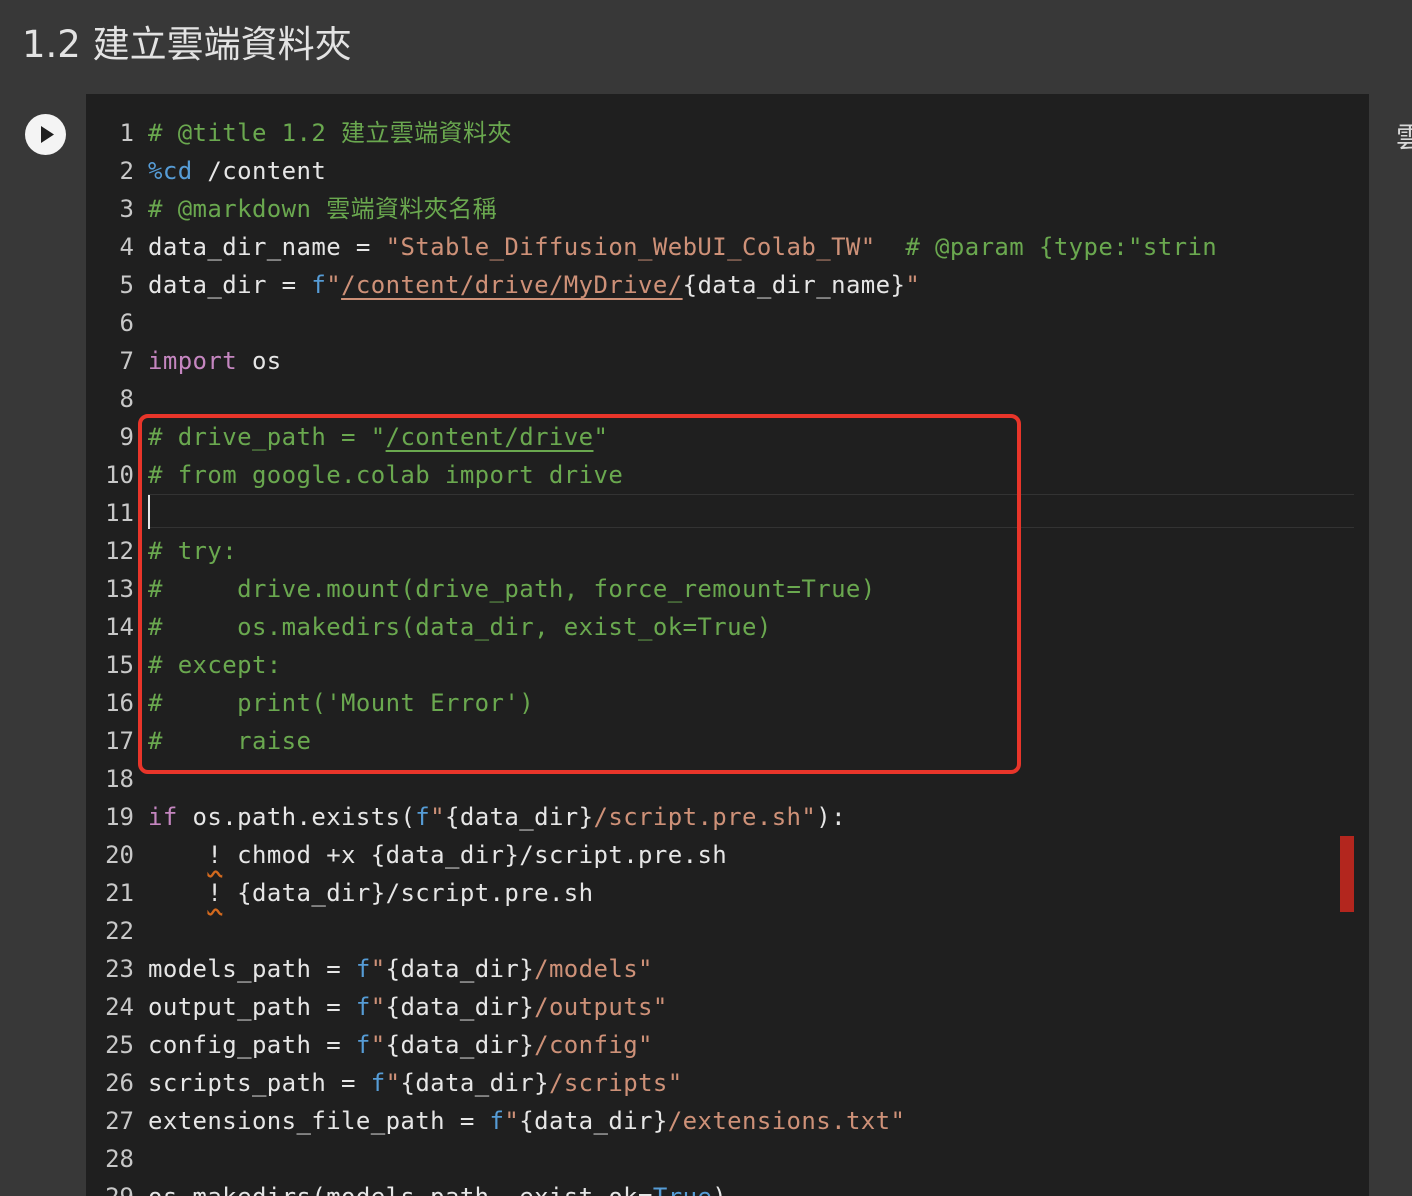 Image resolution: width=1412 pixels, height=1196 pixels. Describe the element at coordinates (119, 703) in the screenshot. I see `line-number: 16` at that location.